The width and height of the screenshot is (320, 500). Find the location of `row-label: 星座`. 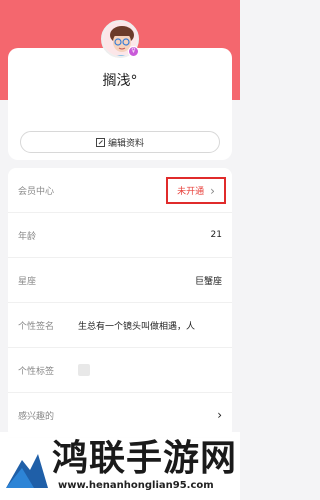

row-label: 星座 is located at coordinates (27, 281).